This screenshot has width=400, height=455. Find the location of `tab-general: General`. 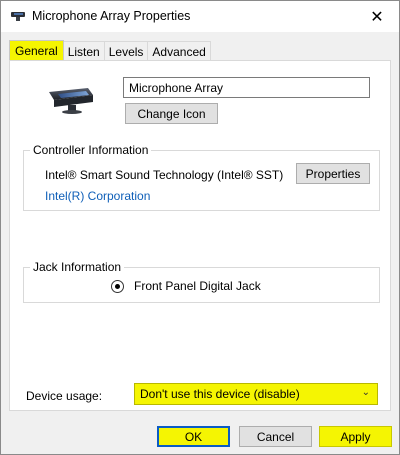

tab-general: General is located at coordinates (36, 50).